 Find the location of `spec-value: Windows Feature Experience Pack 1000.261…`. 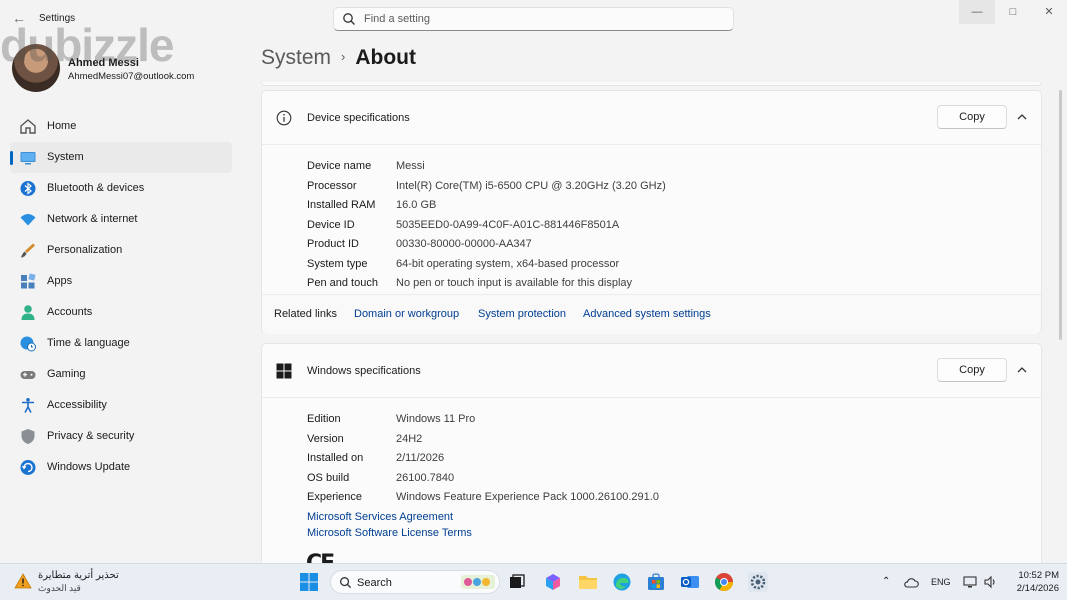

spec-value: Windows Feature Experience Pack 1000.261… is located at coordinates (527, 497).